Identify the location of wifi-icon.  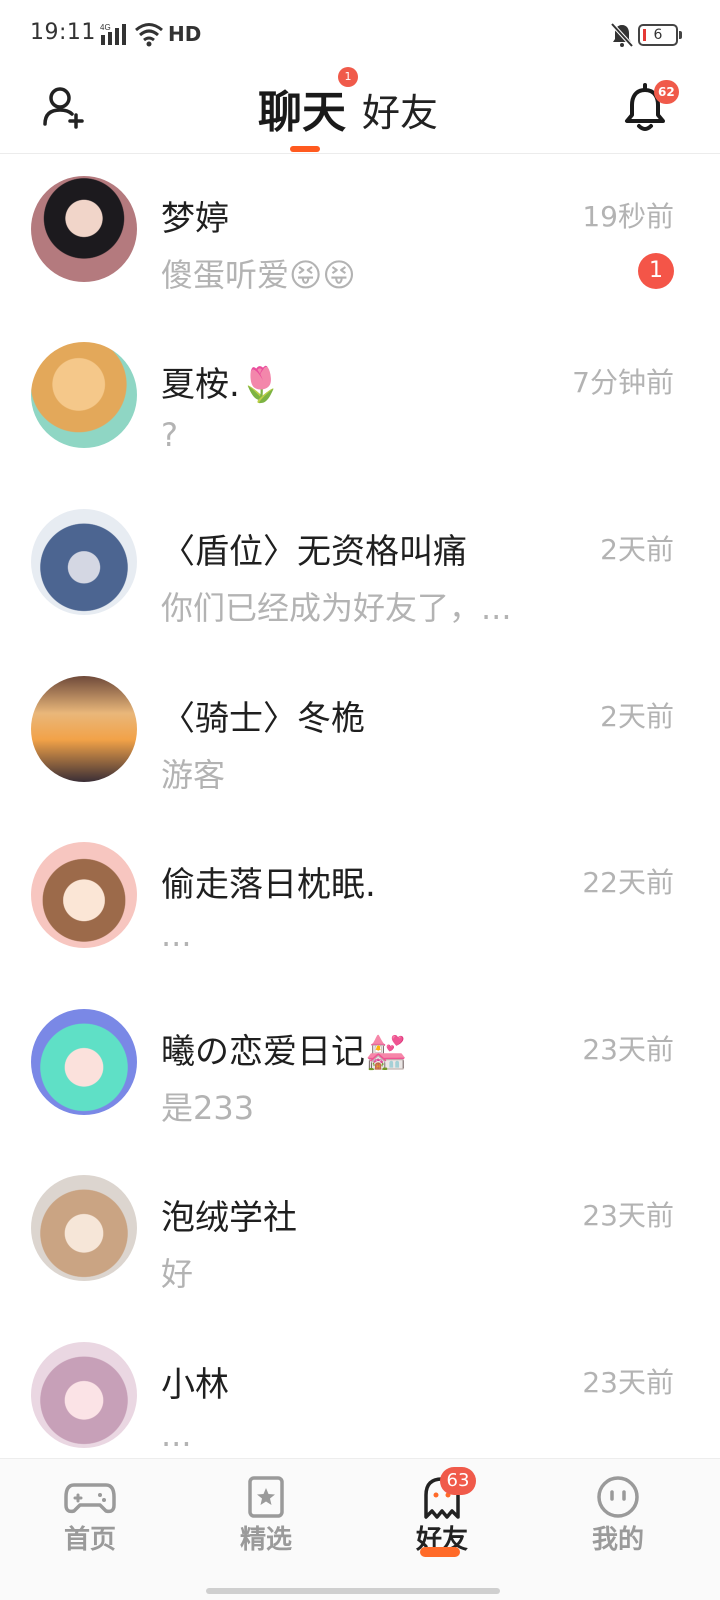
(149, 35).